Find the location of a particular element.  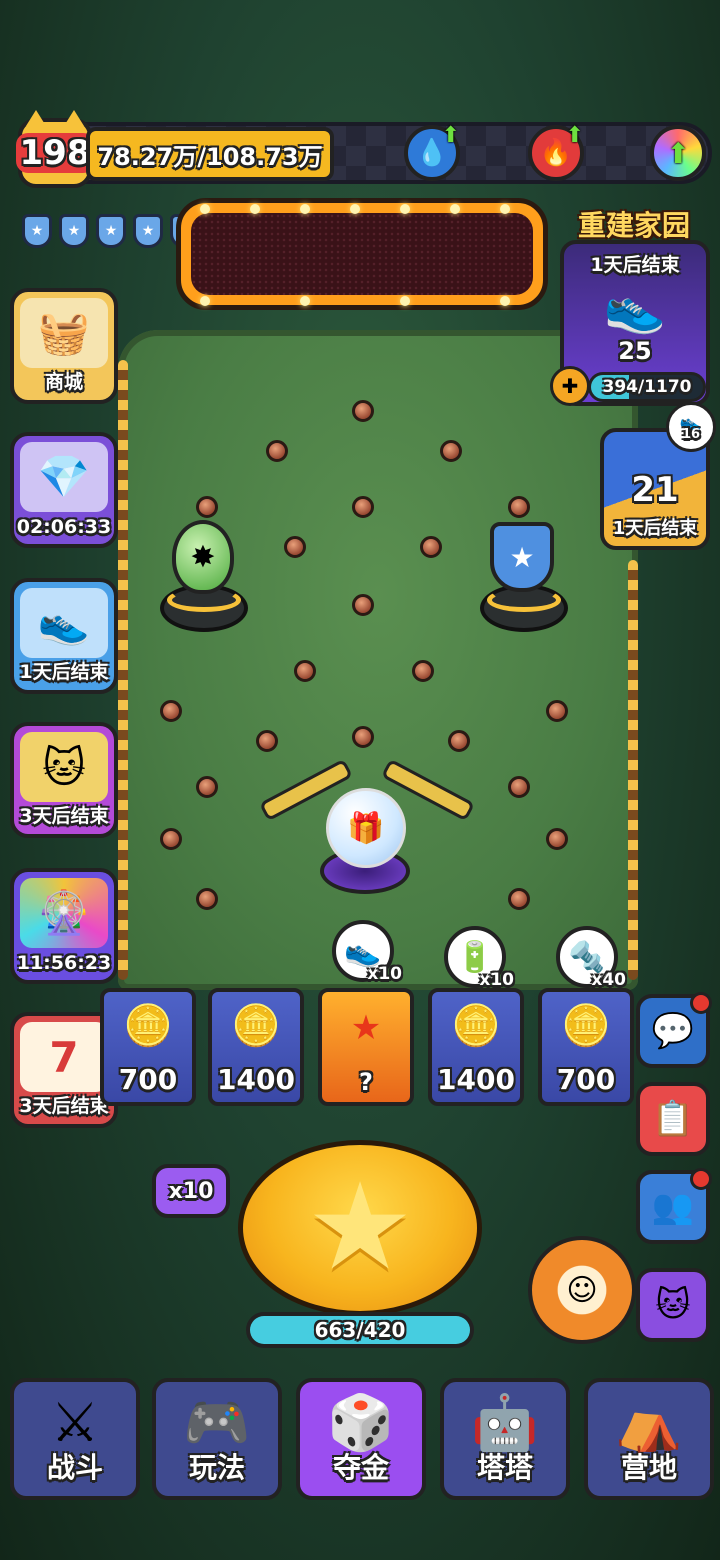

tasks-button: 📋 is located at coordinates (673, 1119).